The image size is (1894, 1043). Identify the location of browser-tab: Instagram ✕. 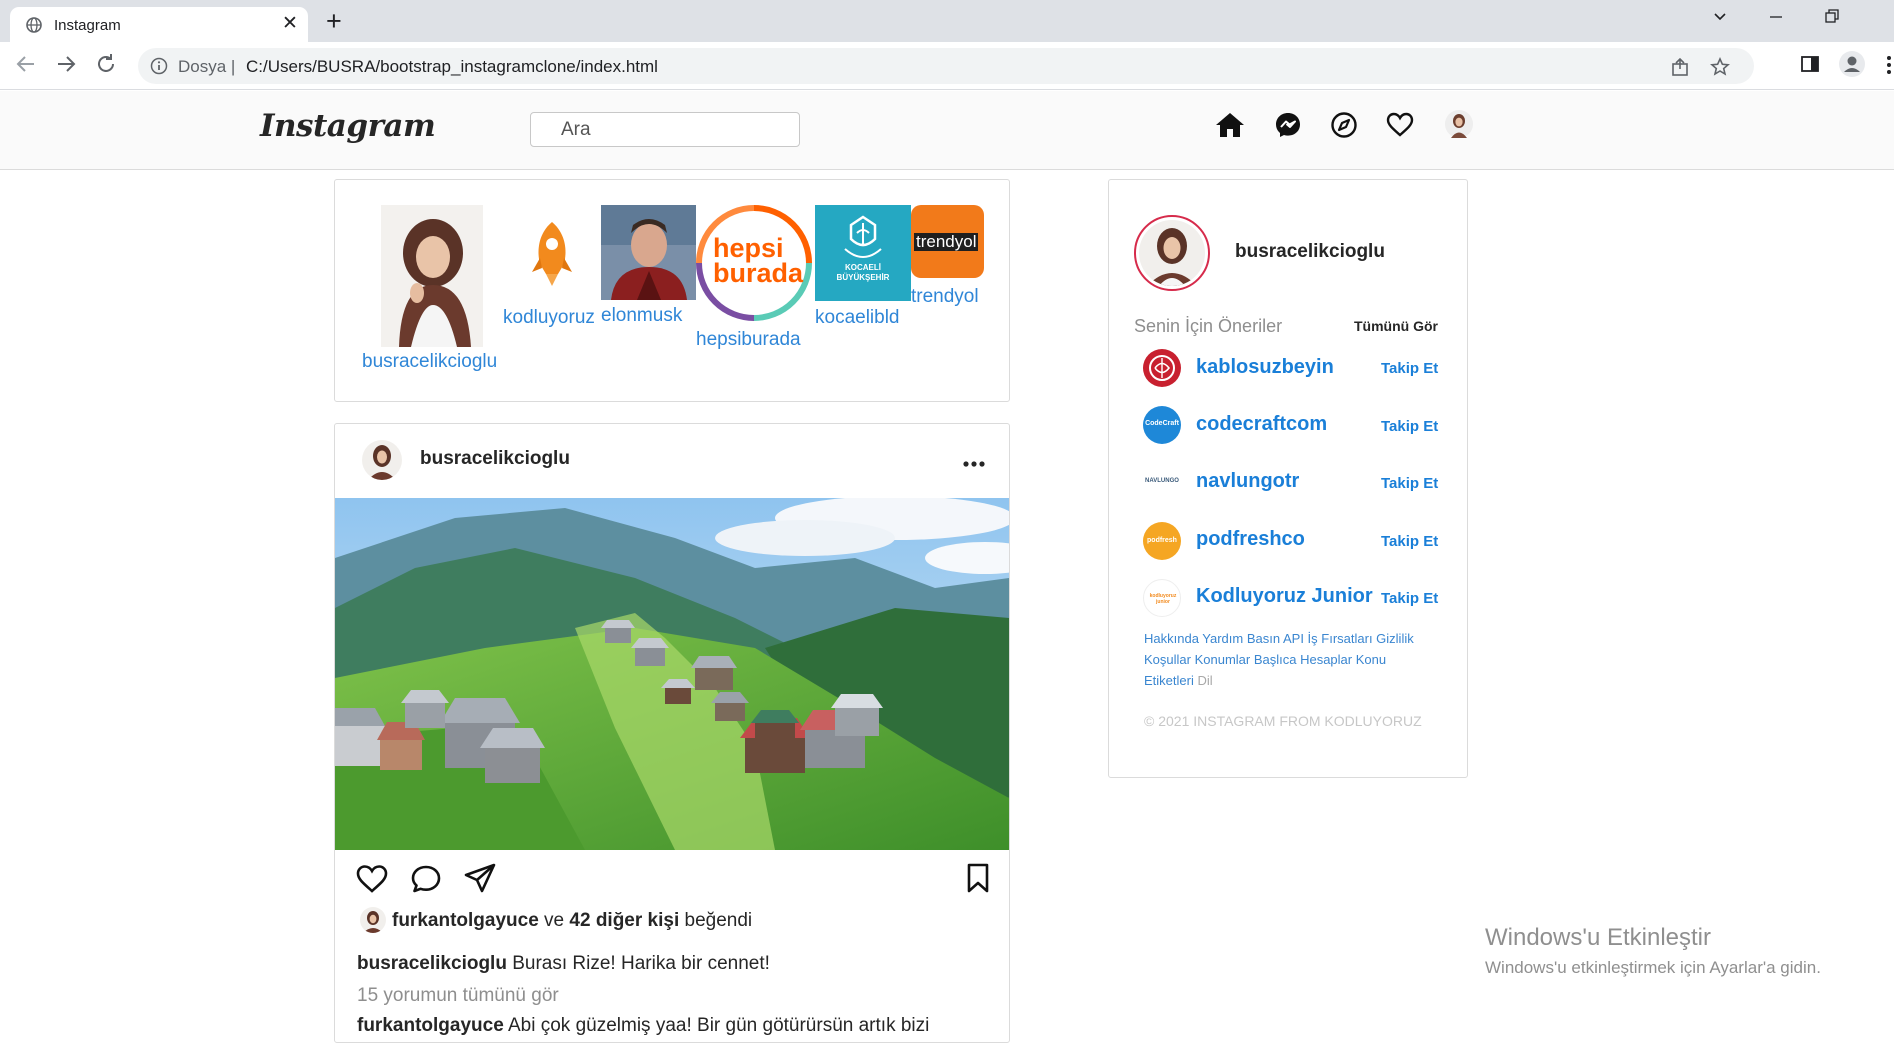
(159, 24).